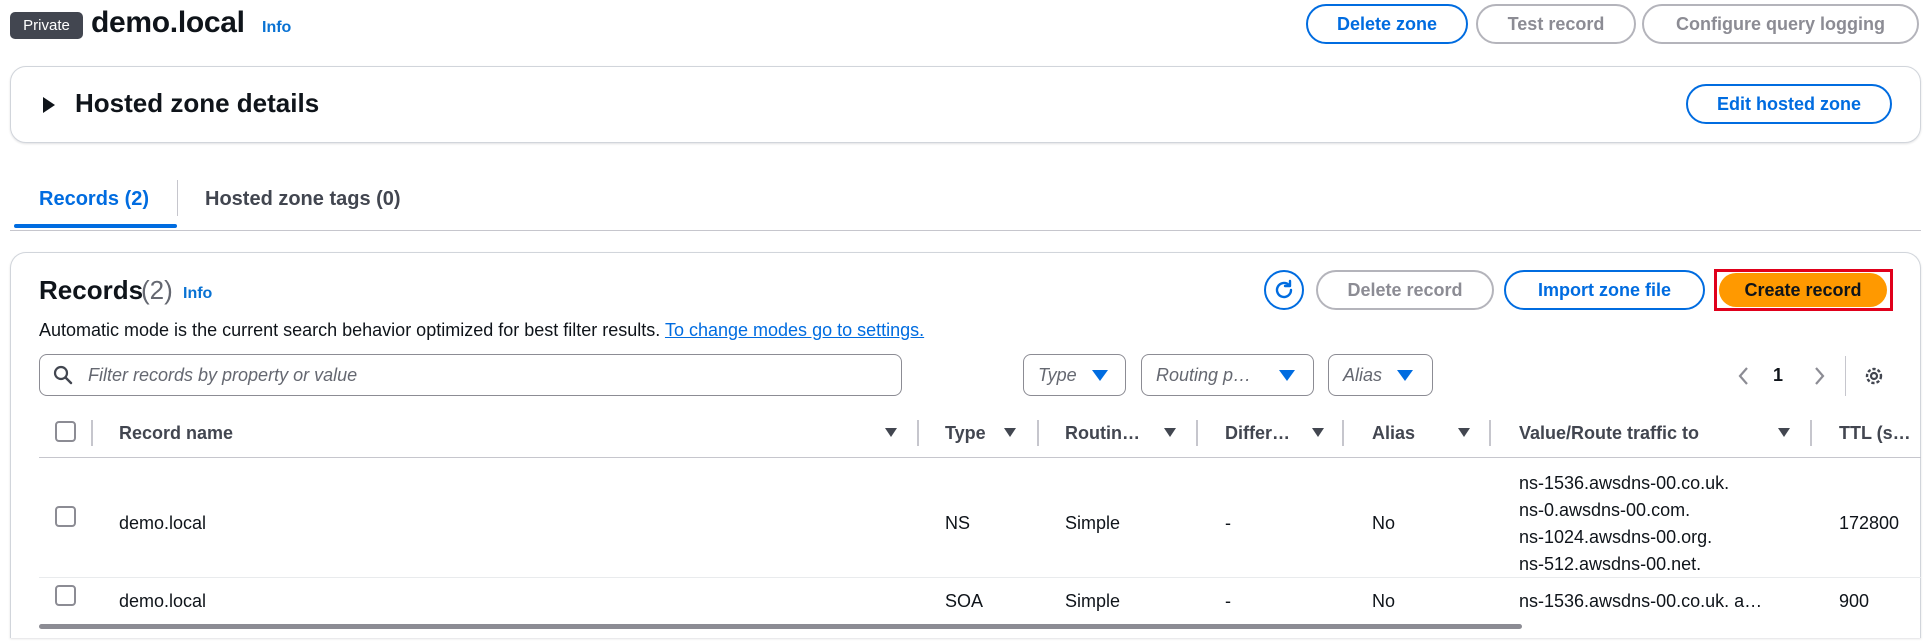 Image resolution: width=1927 pixels, height=644 pixels. Describe the element at coordinates (94, 199) in the screenshot. I see `tab-records: Records (2)` at that location.